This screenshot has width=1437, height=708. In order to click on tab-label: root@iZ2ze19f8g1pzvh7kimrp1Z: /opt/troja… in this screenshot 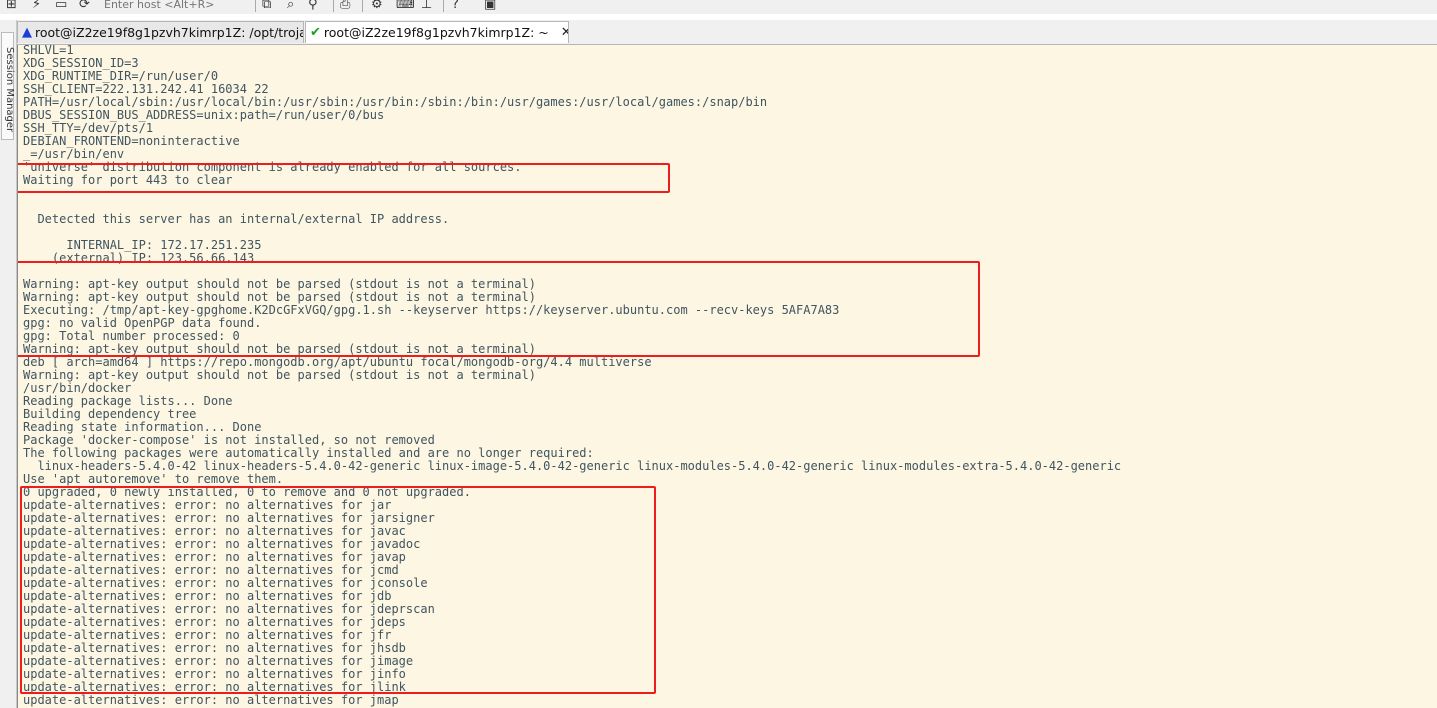, I will do `click(169, 32)`.